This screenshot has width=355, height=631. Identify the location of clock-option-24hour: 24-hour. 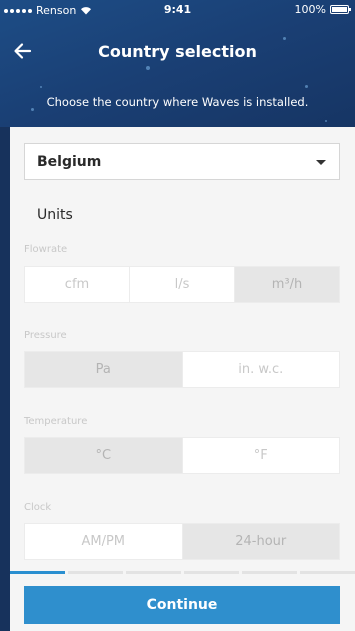
(260, 541).